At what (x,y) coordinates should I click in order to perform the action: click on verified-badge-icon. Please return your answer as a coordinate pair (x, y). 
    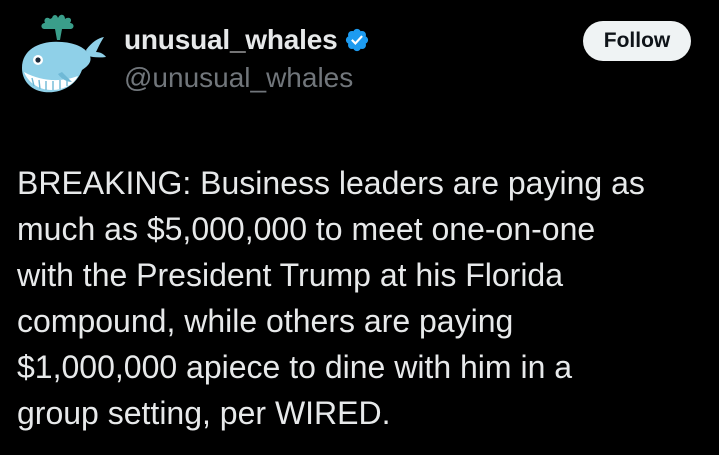
    Looking at the image, I should click on (357, 40).